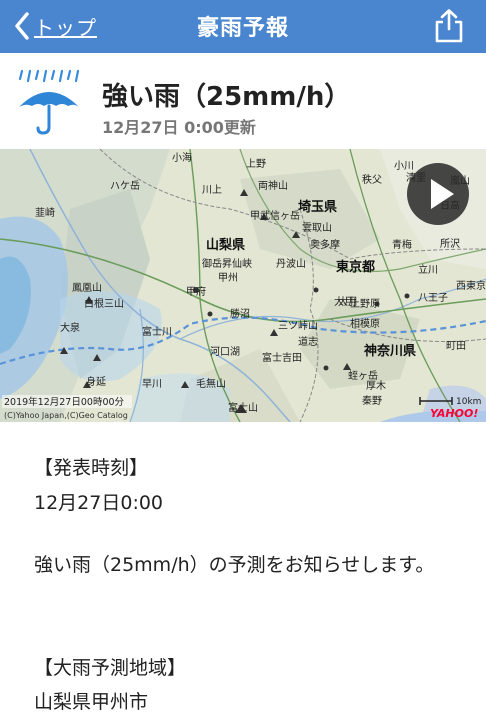  Describe the element at coordinates (196, 291) in the screenshot. I see `svg-text: 甲府` at that location.